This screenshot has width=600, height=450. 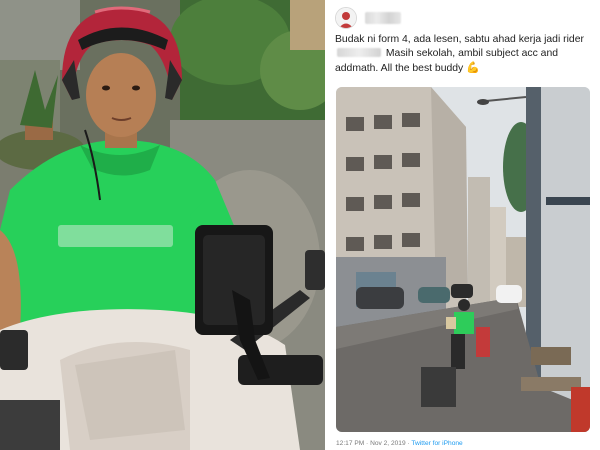 What do you see at coordinates (373, 443) in the screenshot?
I see `tweet-timestamp: 12:17 PM · Nov 2, 2019 ·` at bounding box center [373, 443].